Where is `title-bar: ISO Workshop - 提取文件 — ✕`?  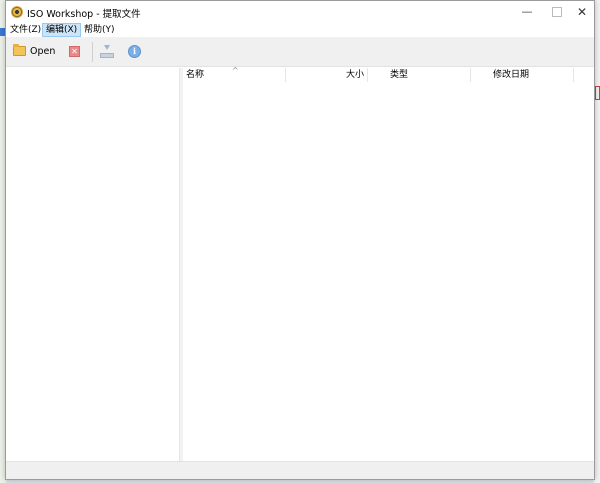
title-bar: ISO Workshop - 提取文件 — ✕ is located at coordinates (300, 12).